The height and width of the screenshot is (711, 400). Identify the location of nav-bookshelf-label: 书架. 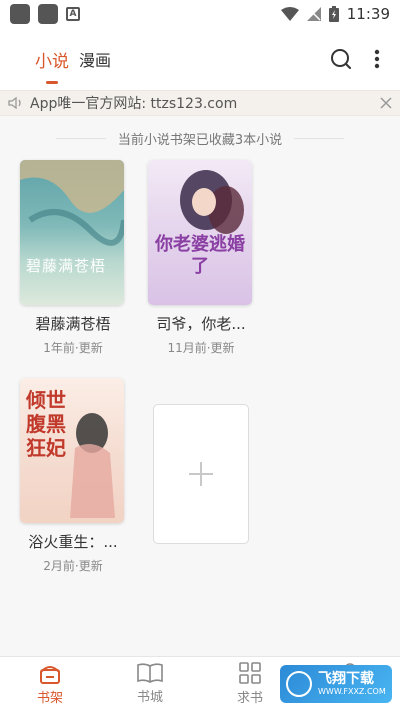
(49, 698).